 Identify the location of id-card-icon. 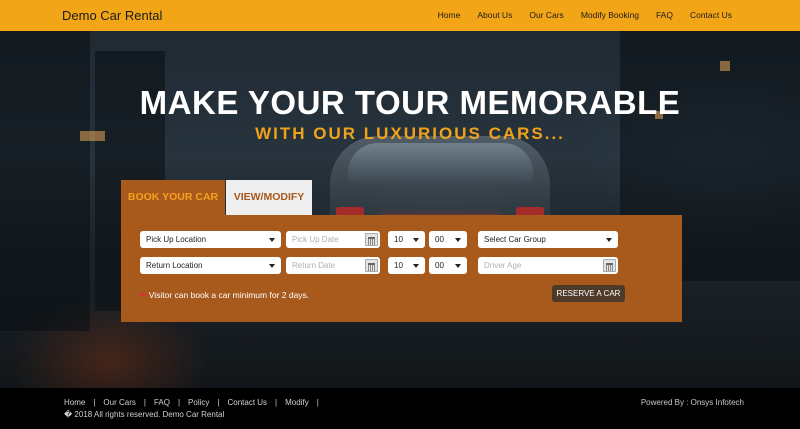
(609, 265).